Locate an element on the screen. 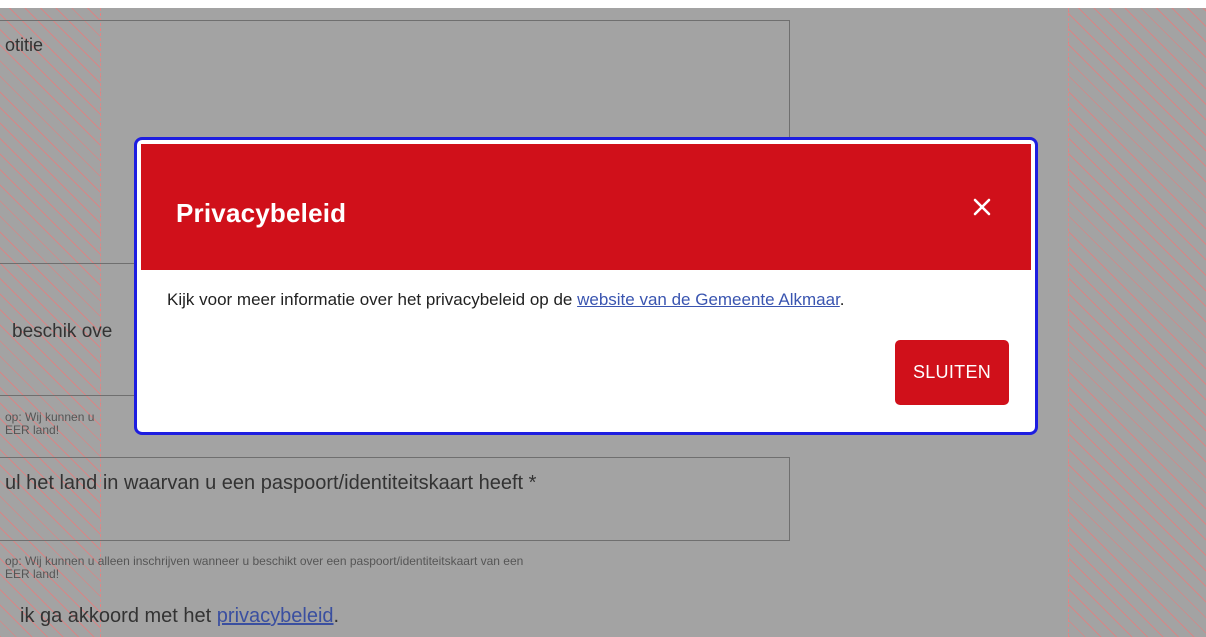 The height and width of the screenshot is (637, 1206). consent-period: . is located at coordinates (336, 616).